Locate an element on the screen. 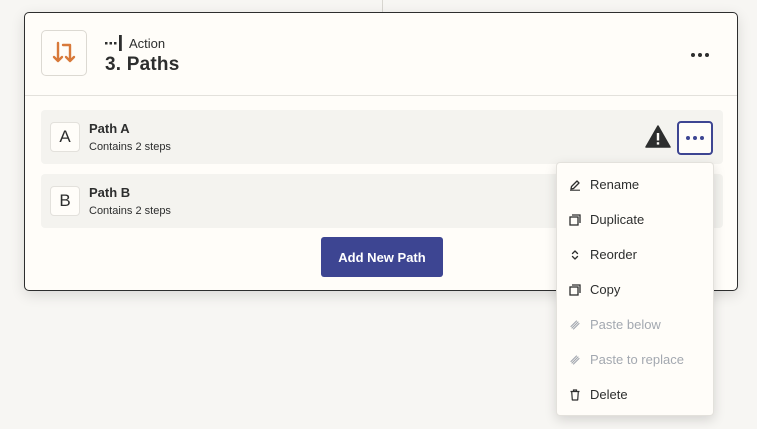 The image size is (757, 429). menu-item-label: Paste below is located at coordinates (625, 324).